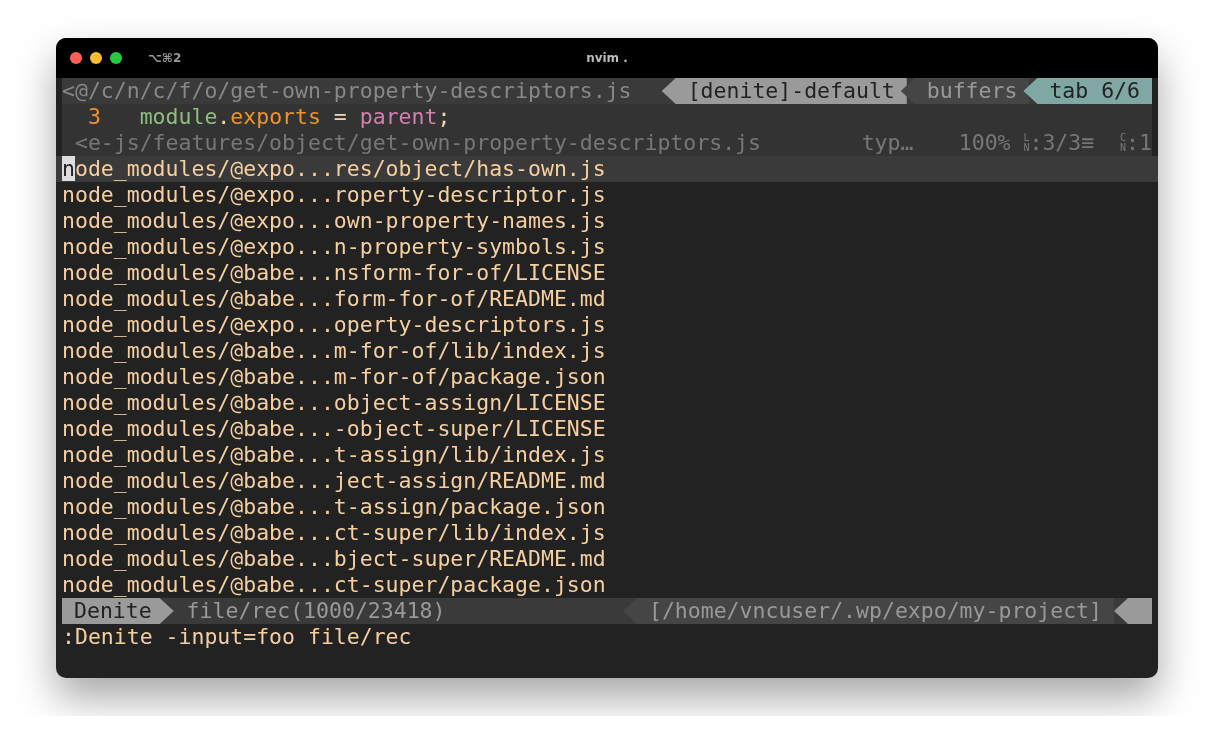 This screenshot has width=1214, height=752. I want to click on code-token: exports, so click(275, 117).